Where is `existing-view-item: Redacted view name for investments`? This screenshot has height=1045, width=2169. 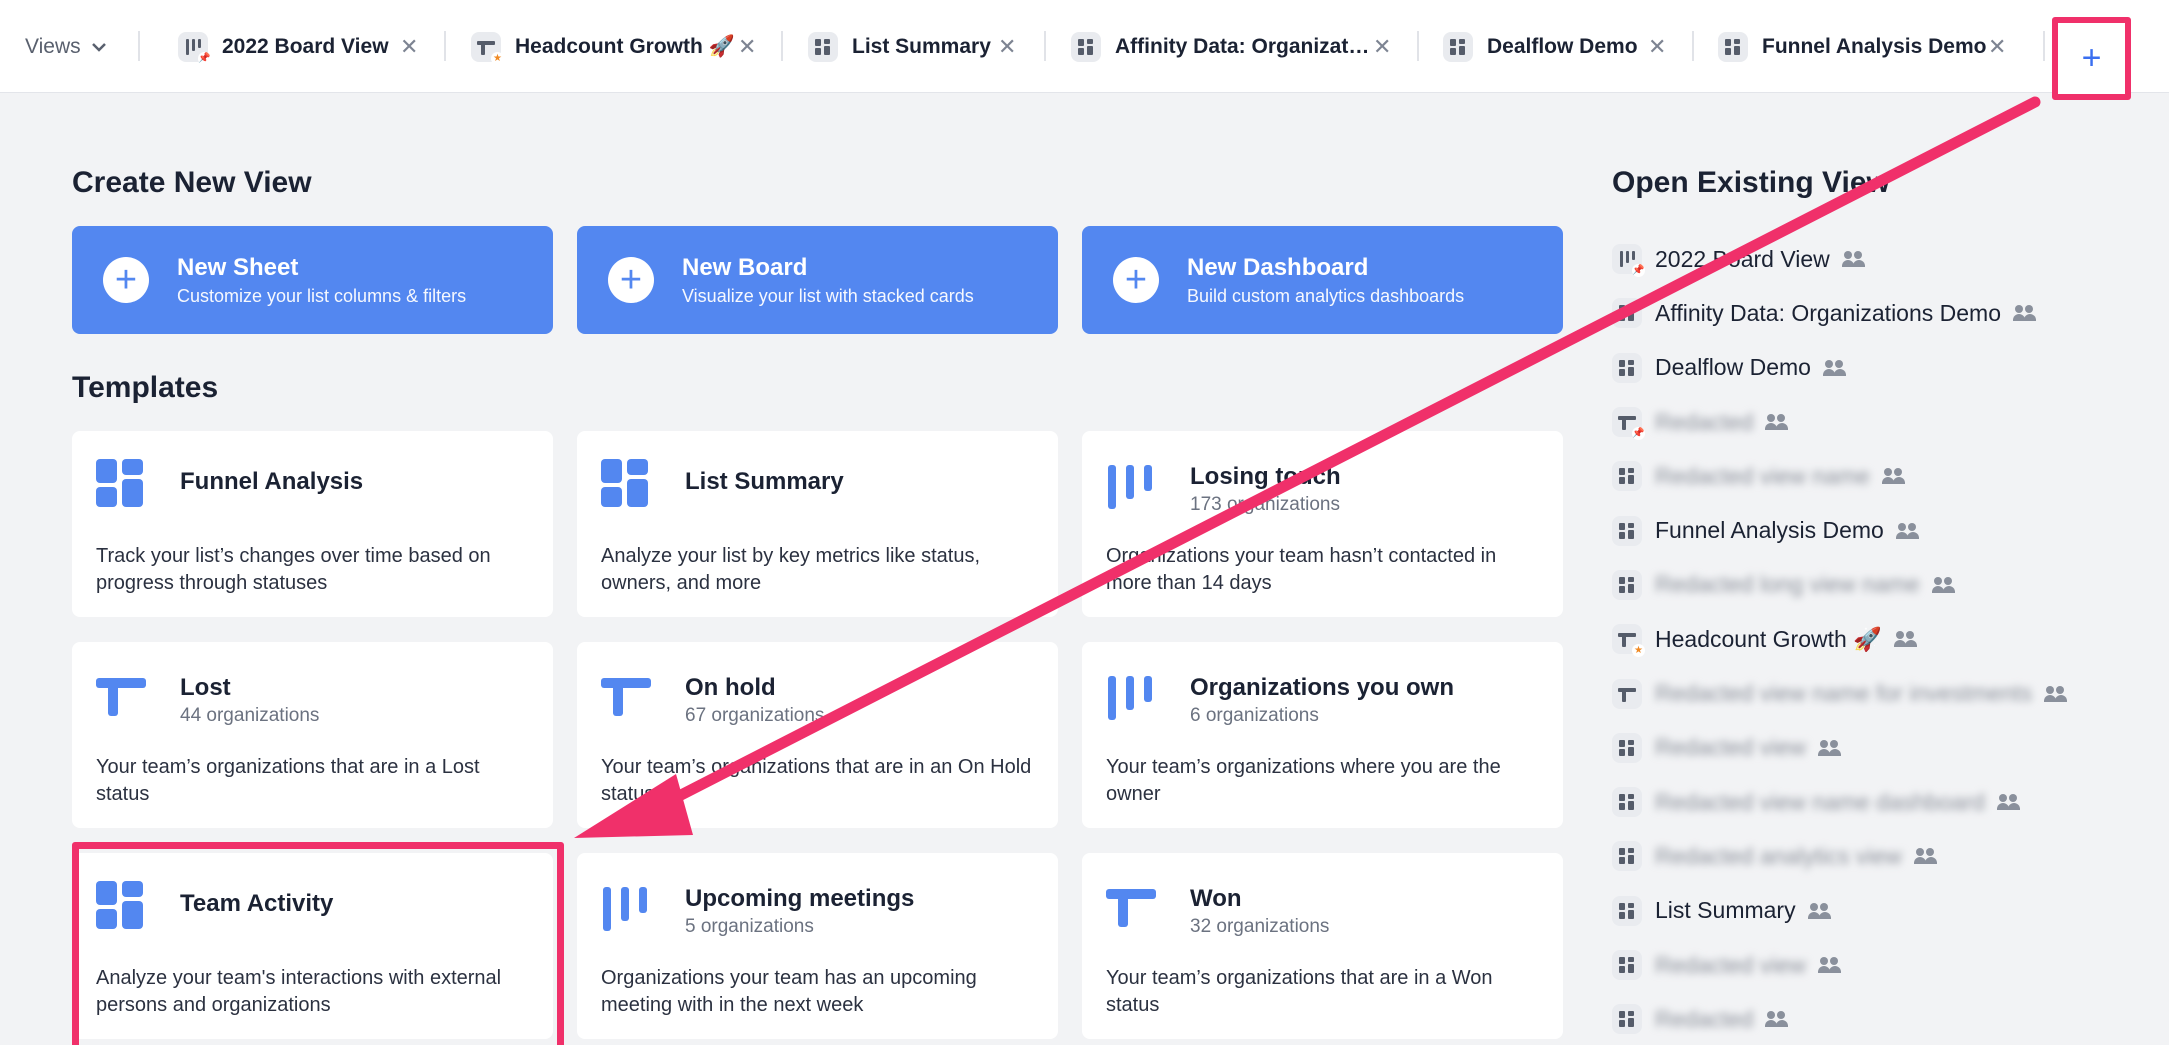 existing-view-item: Redacted view name for investments is located at coordinates (1882, 693).